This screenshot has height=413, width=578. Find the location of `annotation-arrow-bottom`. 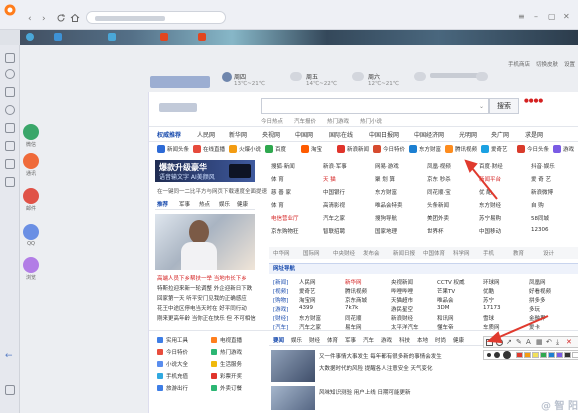

annotation-arrow-bottom is located at coordinates (517, 329).